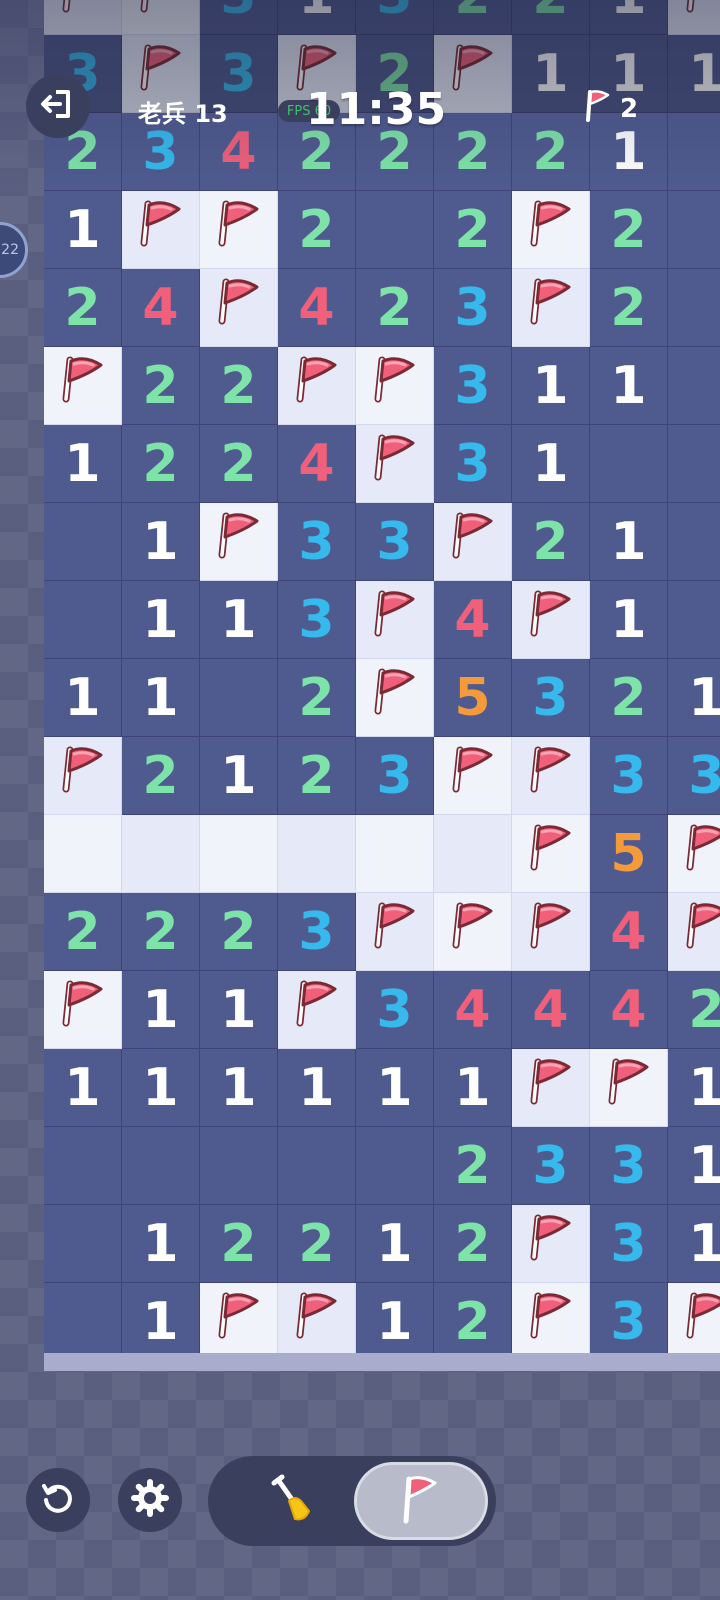 Image resolution: width=720 pixels, height=1600 pixels. I want to click on restart-button, so click(58, 1500).